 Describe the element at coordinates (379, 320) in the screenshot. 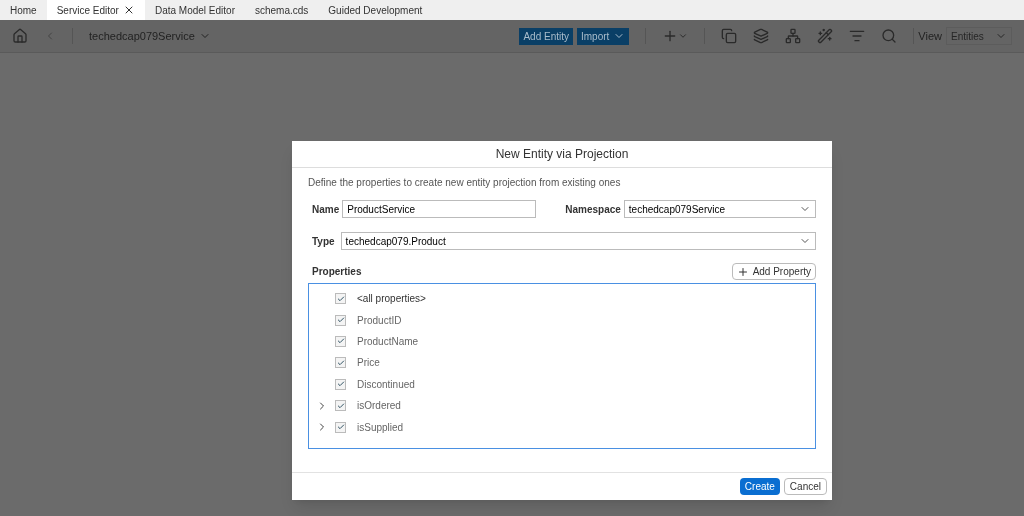

I see `property-name: ProductID` at that location.